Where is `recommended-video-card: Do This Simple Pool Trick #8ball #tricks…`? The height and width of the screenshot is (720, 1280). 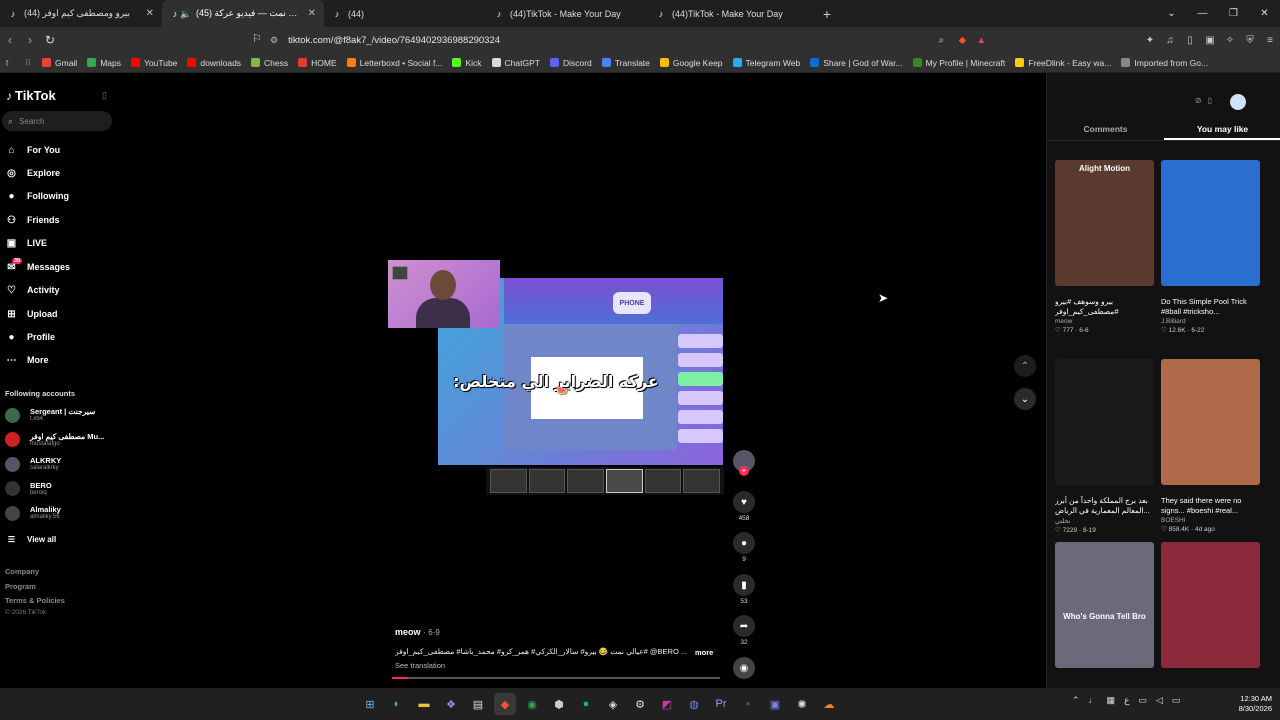 recommended-video-card: Do This Simple Pool Trick #8ball #tricks… is located at coordinates (1210, 247).